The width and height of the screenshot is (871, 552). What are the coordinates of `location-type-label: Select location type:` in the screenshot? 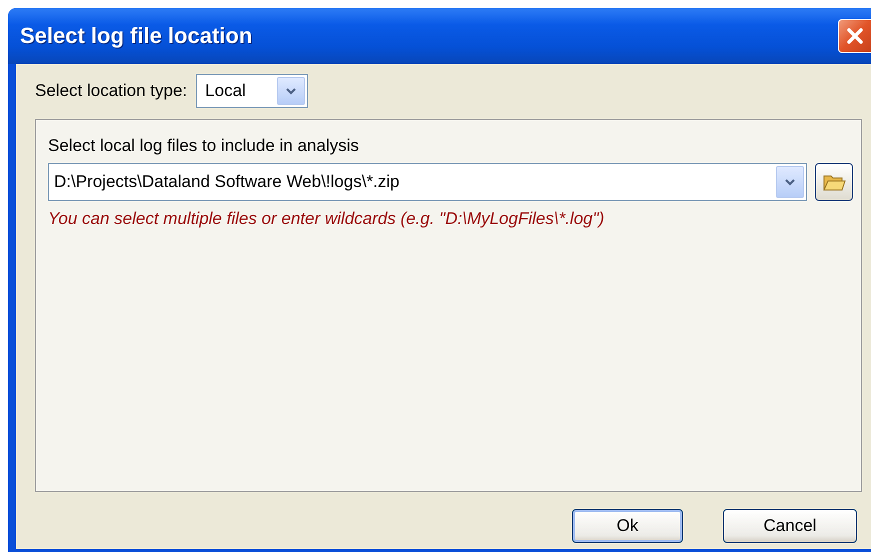 It's located at (111, 91).